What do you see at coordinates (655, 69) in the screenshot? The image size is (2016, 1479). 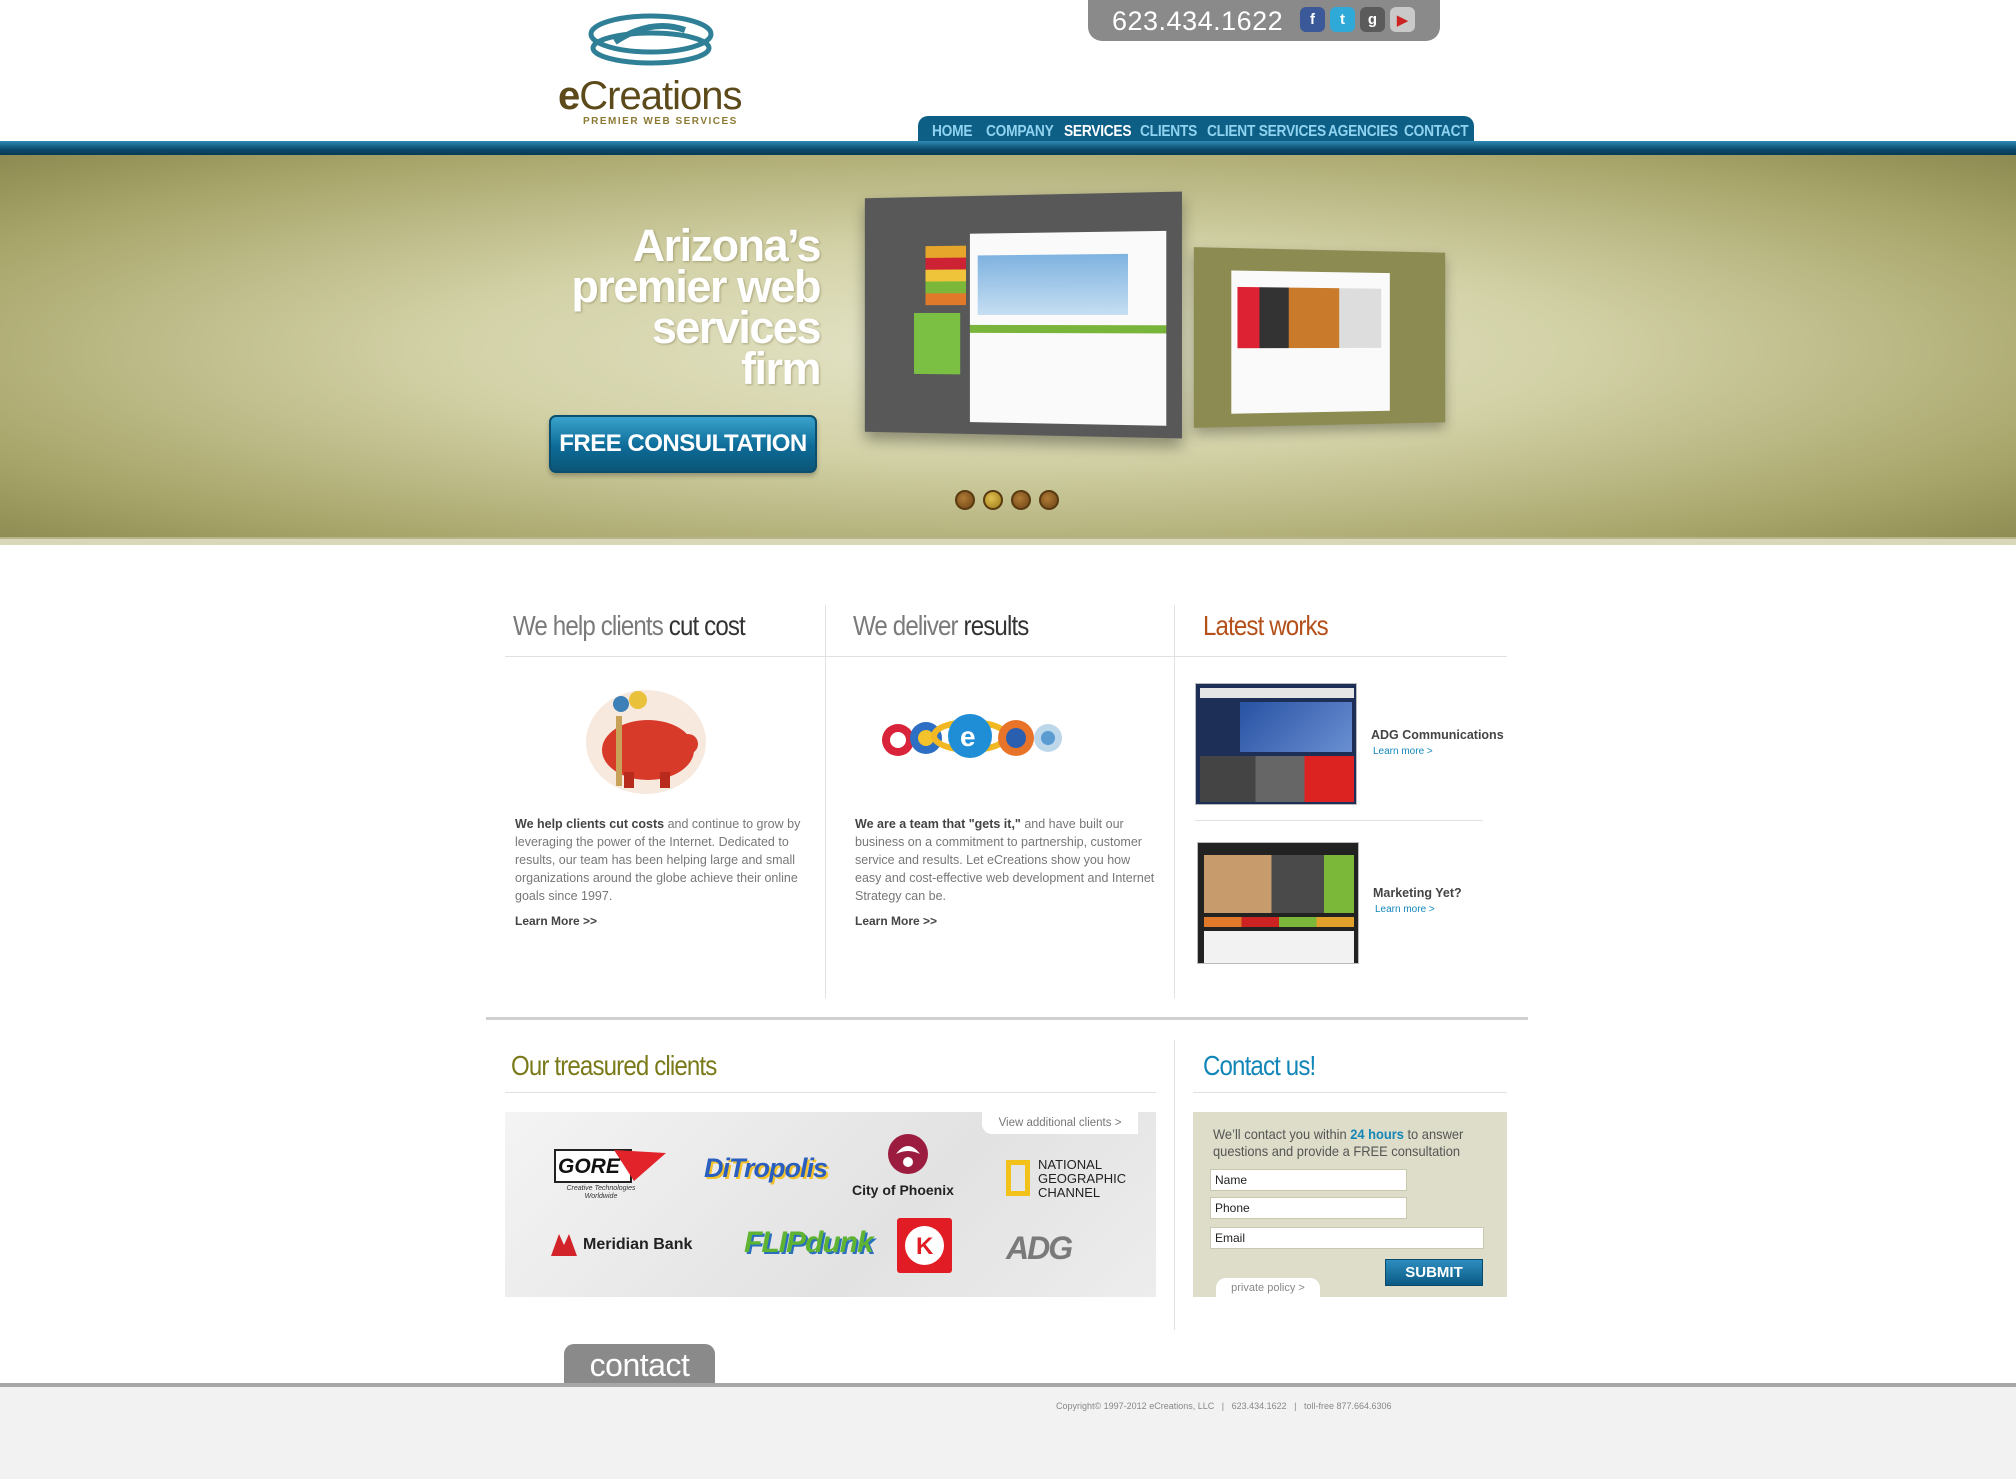 I see `site-logo: eCreations PREMIER WEB SERVICES` at bounding box center [655, 69].